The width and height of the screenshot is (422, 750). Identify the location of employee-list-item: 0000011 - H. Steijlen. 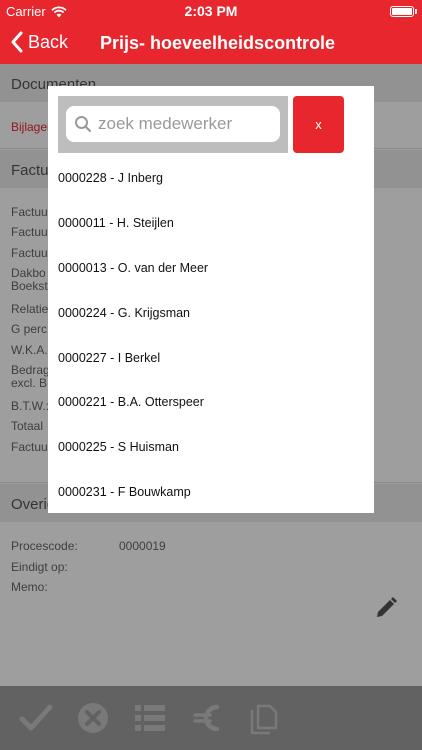
(211, 223).